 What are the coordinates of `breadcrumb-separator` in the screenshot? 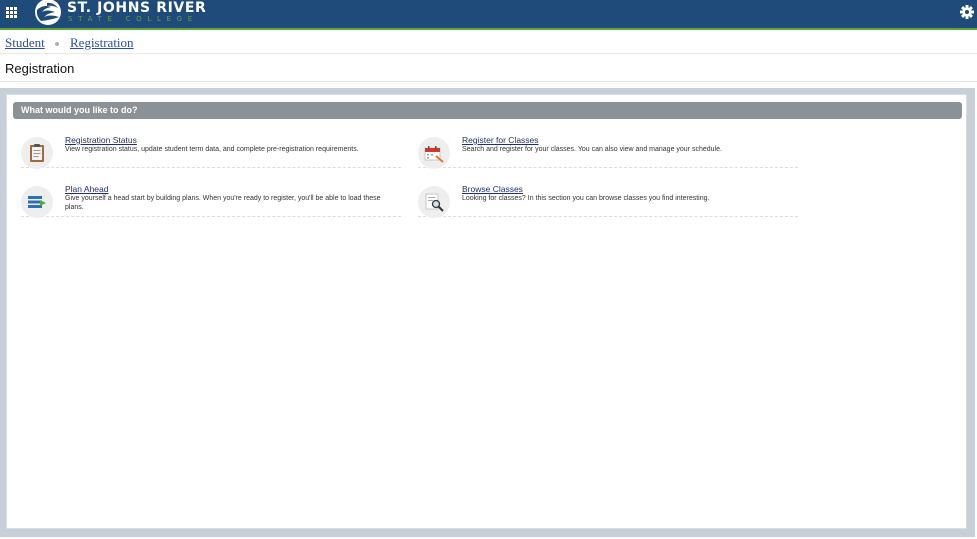 It's located at (57, 44).